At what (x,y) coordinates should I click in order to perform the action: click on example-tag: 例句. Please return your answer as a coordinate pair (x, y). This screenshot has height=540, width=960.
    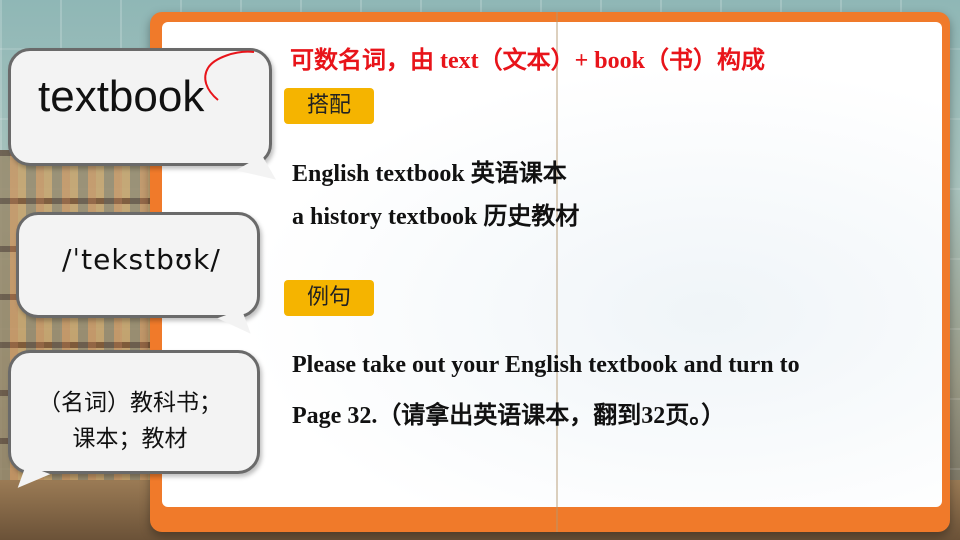
    Looking at the image, I should click on (329, 298).